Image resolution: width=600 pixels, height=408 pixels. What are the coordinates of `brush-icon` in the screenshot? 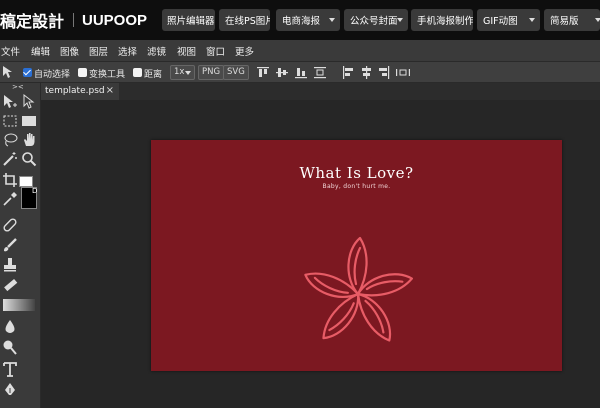 It's located at (10, 245).